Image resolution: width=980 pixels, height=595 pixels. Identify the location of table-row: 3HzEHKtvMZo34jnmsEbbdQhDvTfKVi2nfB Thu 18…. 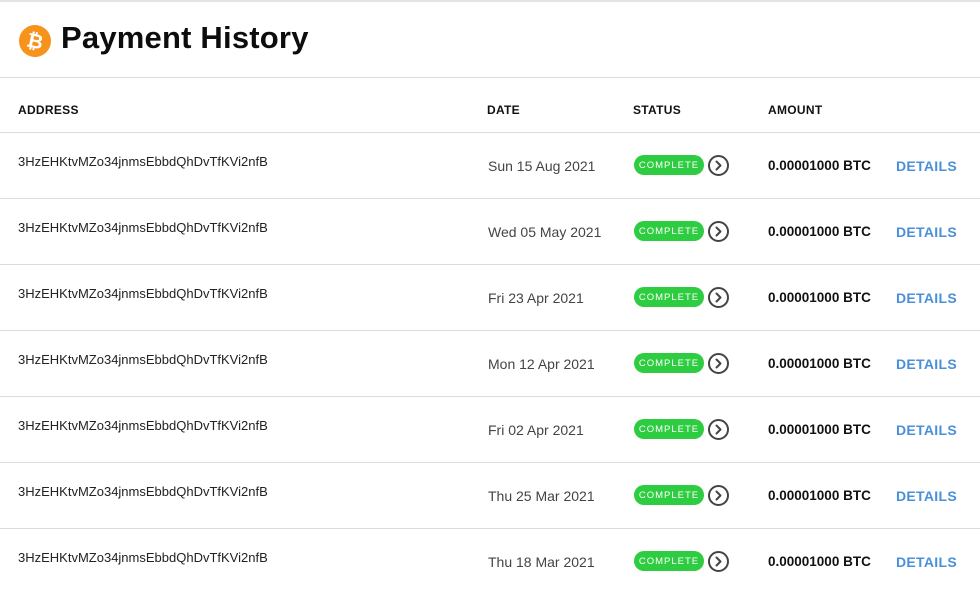
(490, 562).